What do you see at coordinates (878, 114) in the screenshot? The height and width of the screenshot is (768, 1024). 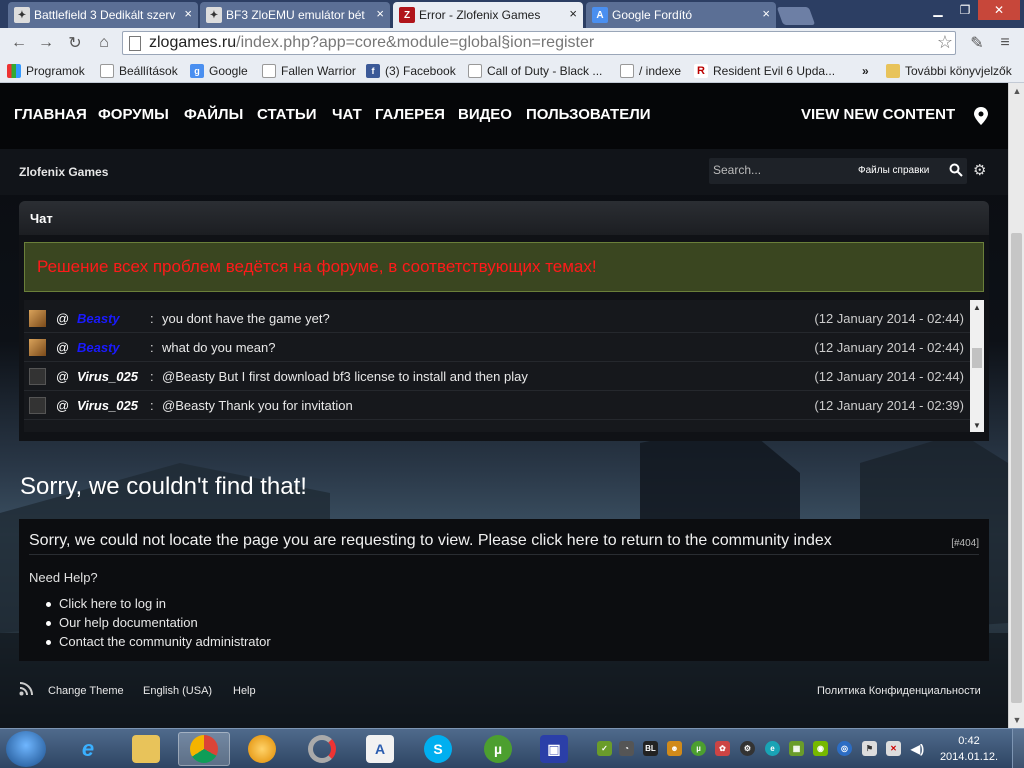 I see `view-new-content-link: VIEW NEW CONTENT` at bounding box center [878, 114].